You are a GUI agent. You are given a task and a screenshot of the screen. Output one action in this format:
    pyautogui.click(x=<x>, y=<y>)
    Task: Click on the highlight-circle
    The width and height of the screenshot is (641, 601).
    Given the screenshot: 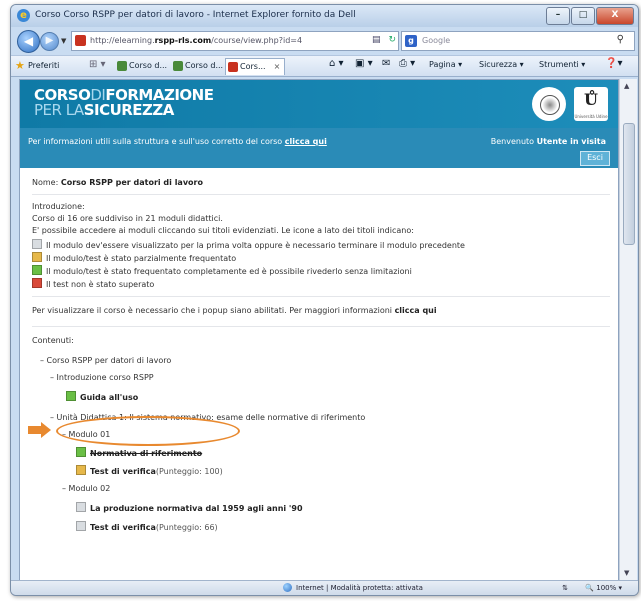 What is the action you would take?
    pyautogui.click(x=148, y=431)
    